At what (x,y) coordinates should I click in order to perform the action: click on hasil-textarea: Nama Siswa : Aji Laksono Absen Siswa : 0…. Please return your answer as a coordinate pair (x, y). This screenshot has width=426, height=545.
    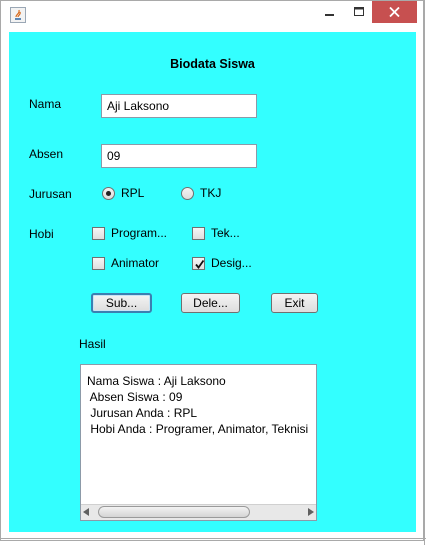
    Looking at the image, I should click on (197, 405).